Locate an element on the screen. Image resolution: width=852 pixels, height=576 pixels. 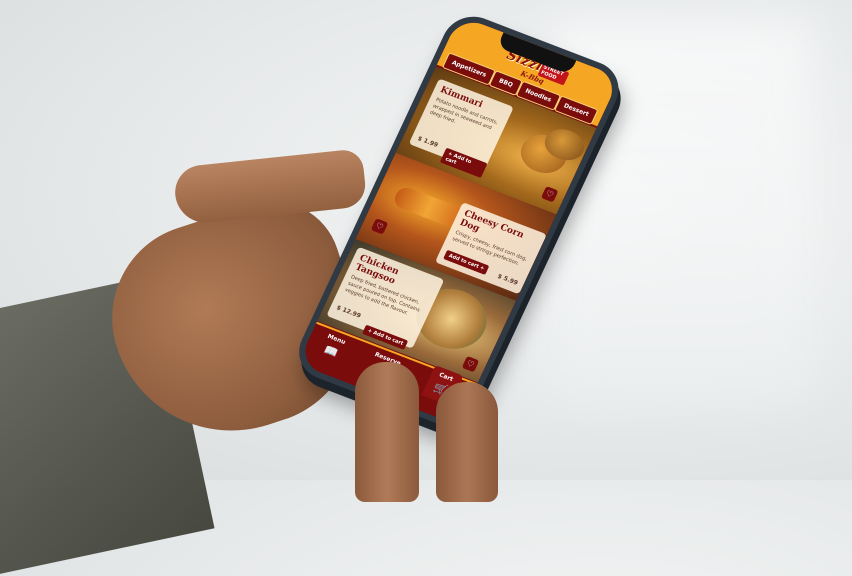
hand-thumb is located at coordinates (270, 187).